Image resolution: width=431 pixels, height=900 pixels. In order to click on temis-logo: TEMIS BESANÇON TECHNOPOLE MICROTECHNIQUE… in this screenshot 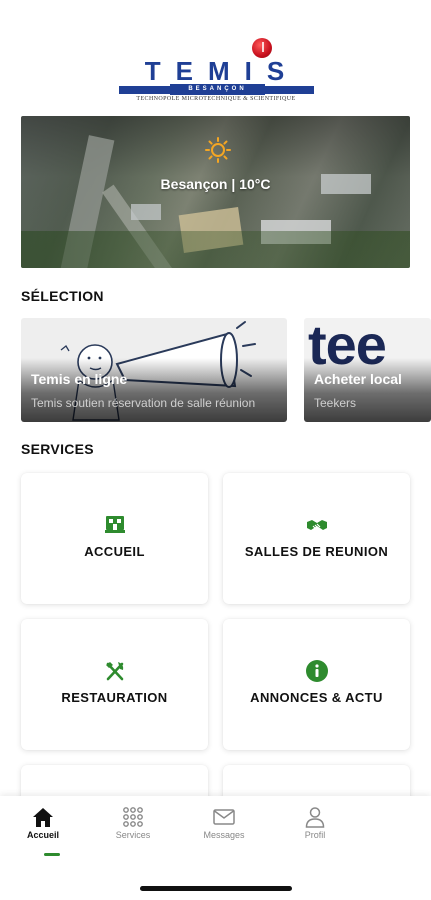, I will do `click(215, 71)`.